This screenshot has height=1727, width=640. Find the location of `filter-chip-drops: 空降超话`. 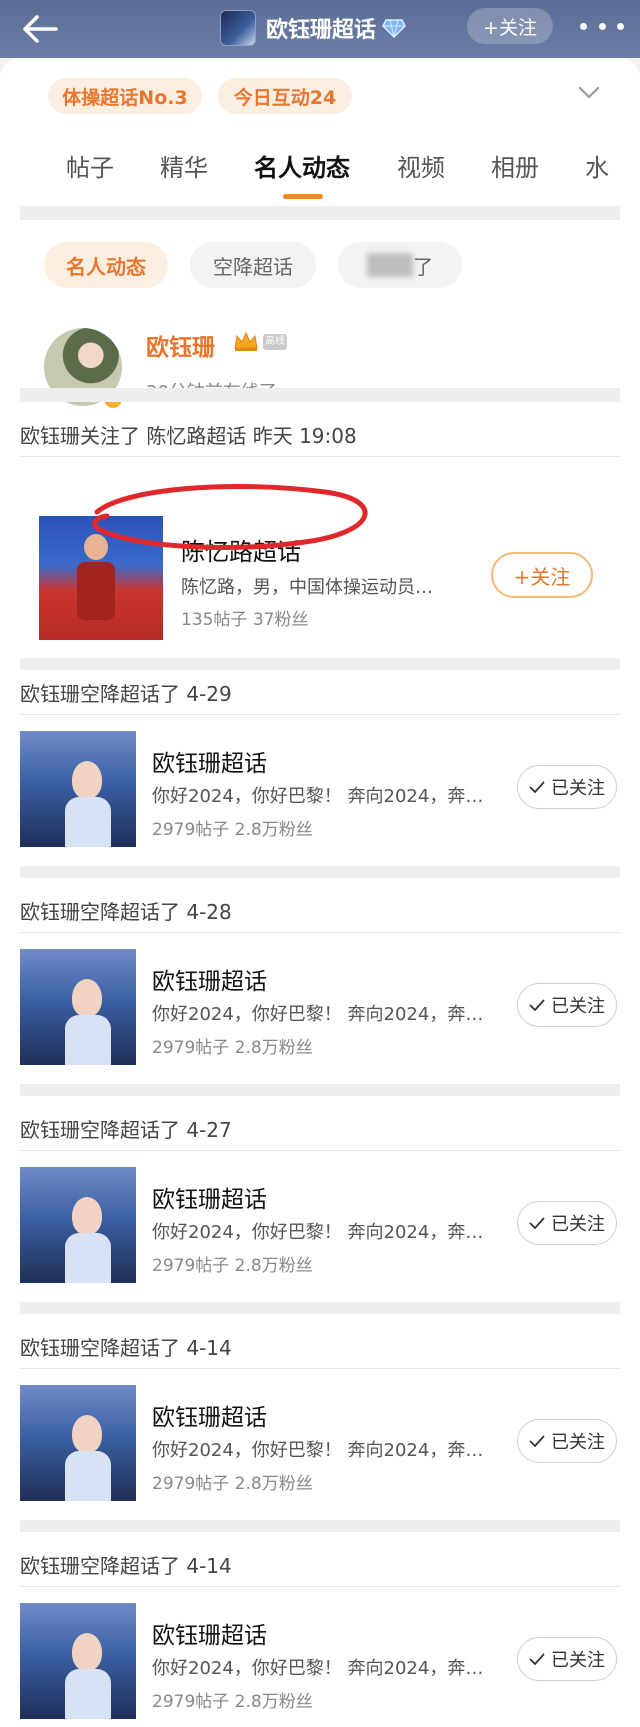

filter-chip-drops: 空降超话 is located at coordinates (253, 265).